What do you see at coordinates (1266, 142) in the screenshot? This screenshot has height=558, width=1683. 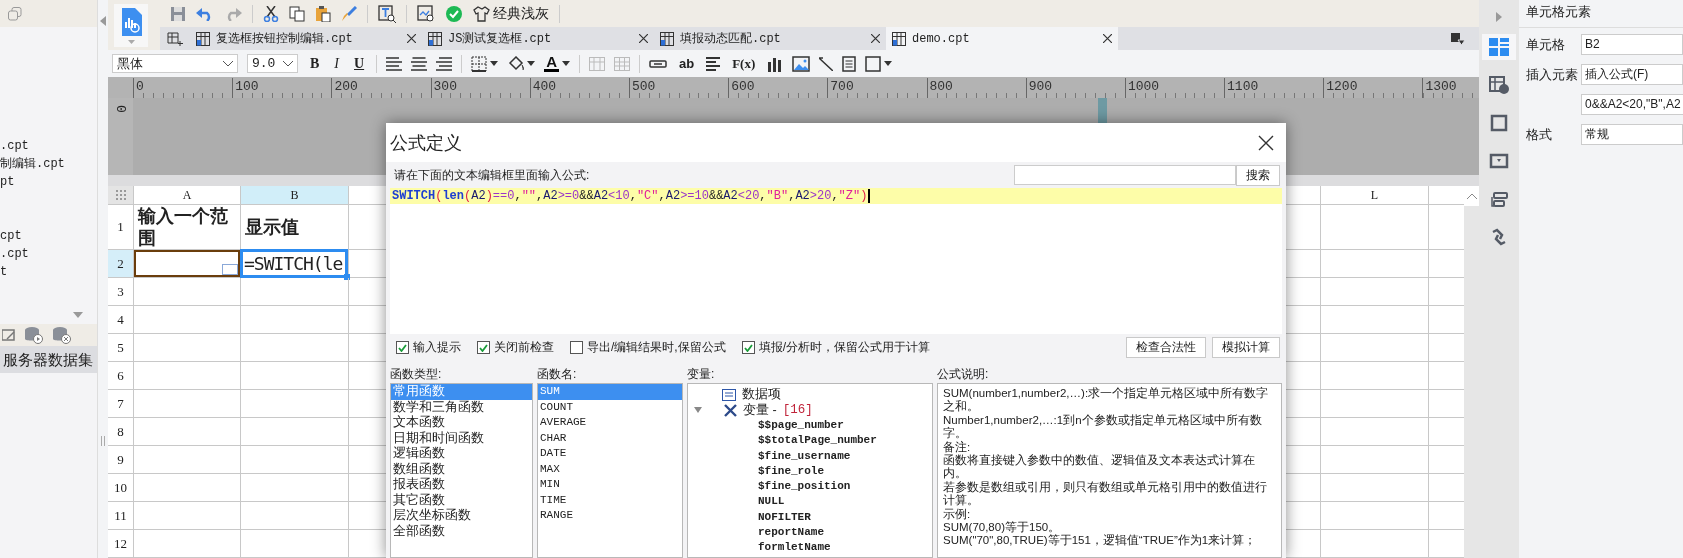 I see `close-button` at bounding box center [1266, 142].